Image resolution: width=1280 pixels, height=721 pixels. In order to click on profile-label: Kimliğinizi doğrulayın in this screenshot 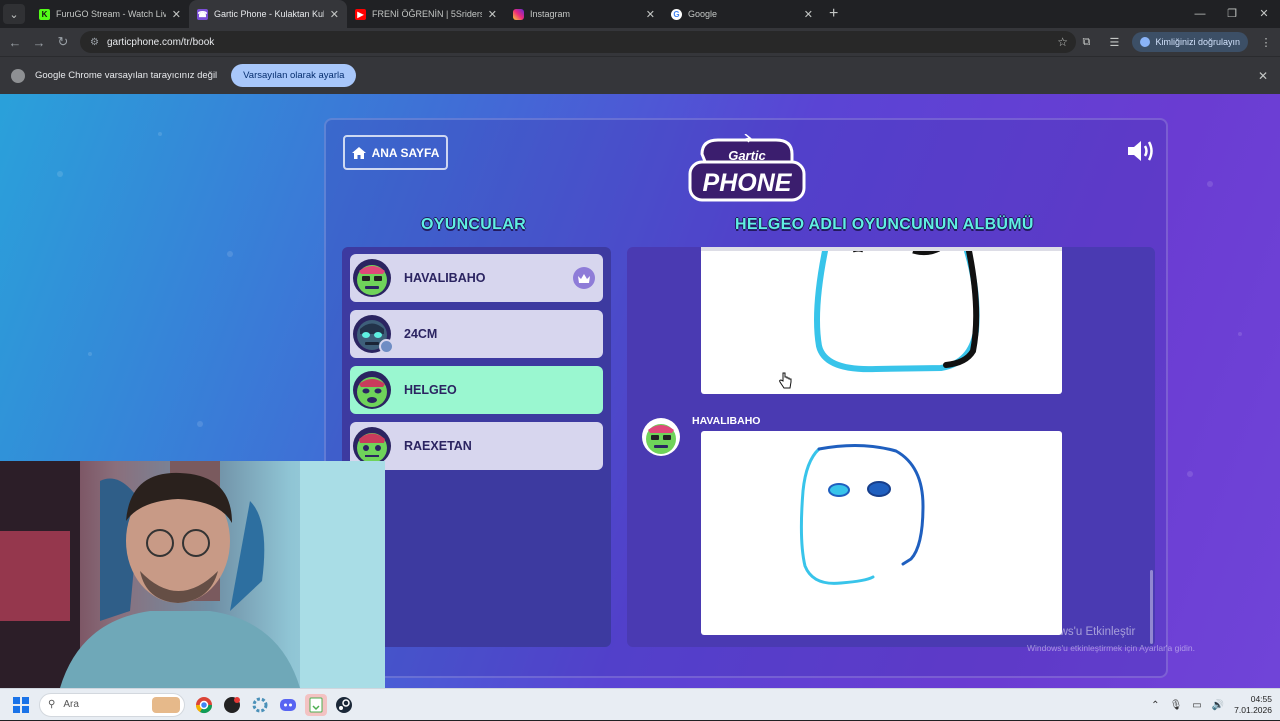, I will do `click(1197, 42)`.